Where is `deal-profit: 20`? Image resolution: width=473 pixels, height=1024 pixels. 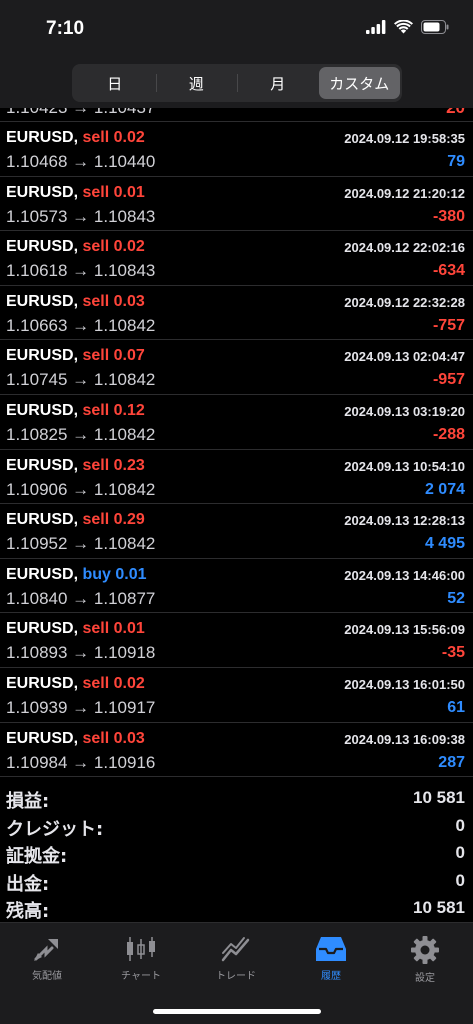 deal-profit: 20 is located at coordinates (455, 113).